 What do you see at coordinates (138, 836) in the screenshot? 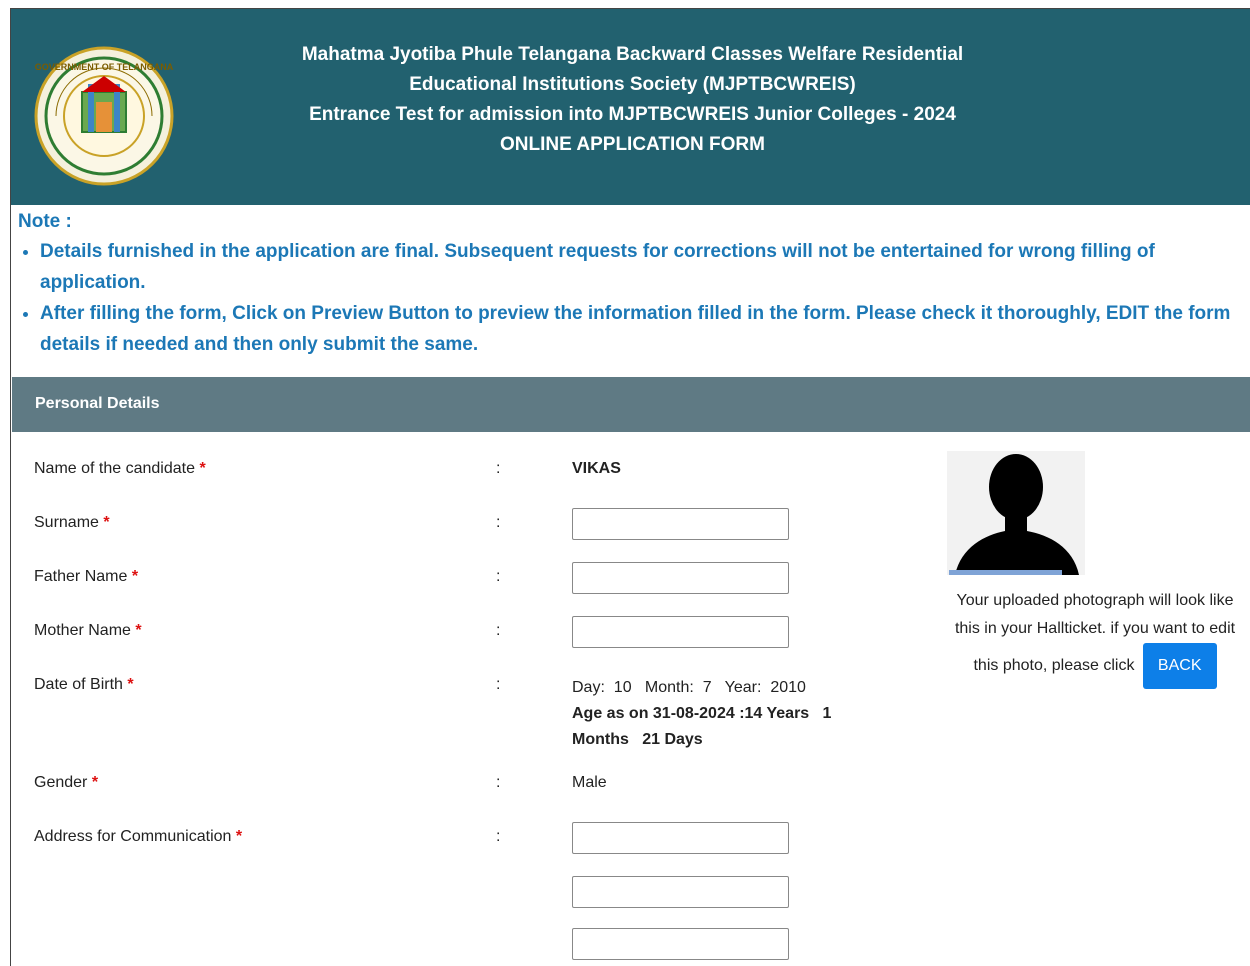
I see `address-label: Address for Communication *` at bounding box center [138, 836].